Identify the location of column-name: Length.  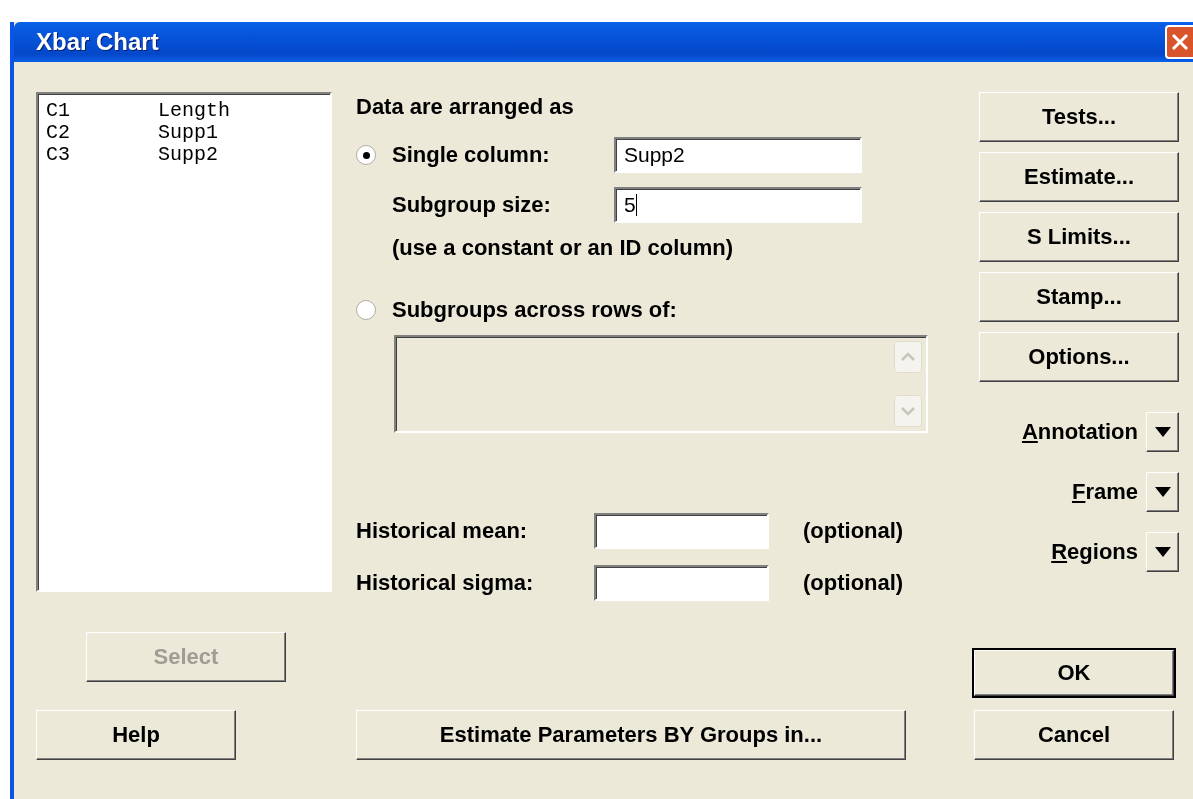
(194, 111).